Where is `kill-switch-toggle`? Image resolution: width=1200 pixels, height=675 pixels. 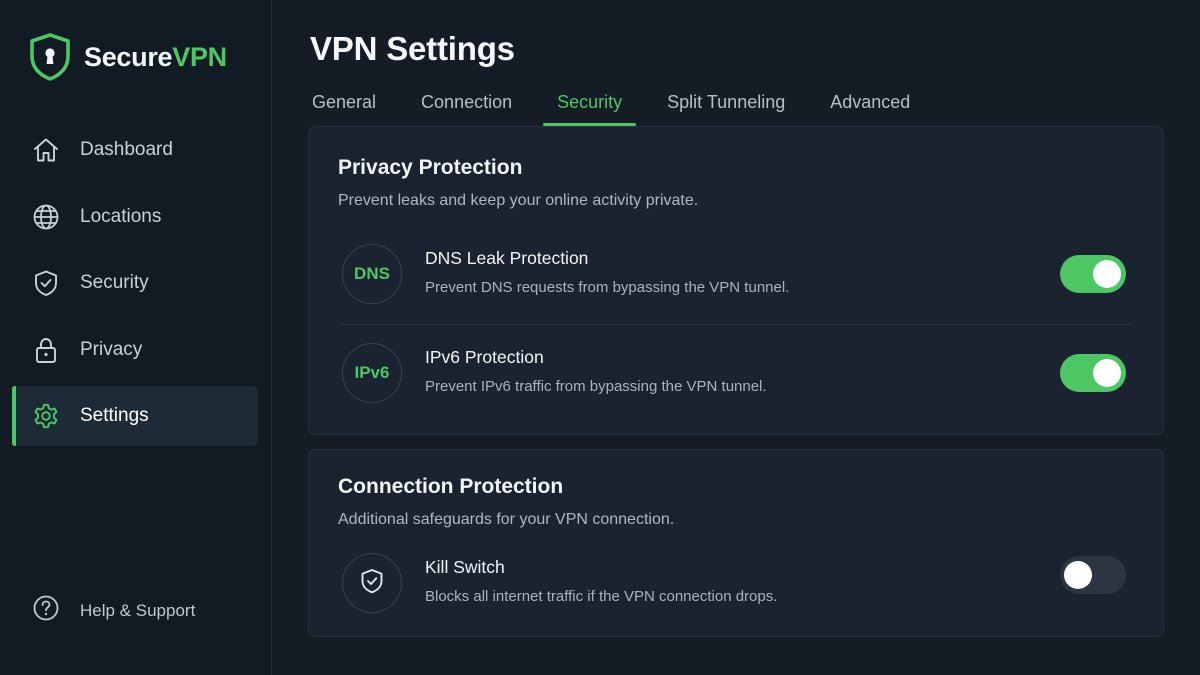
kill-switch-toggle is located at coordinates (1093, 575).